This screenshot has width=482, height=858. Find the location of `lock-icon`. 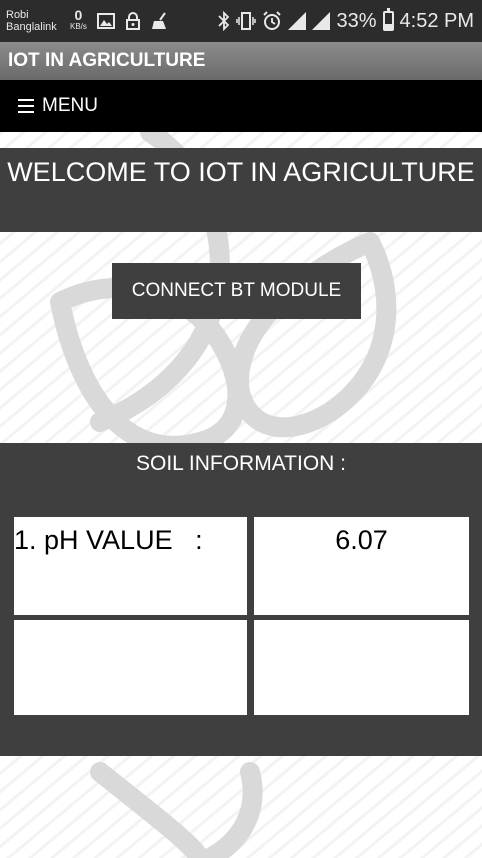

lock-icon is located at coordinates (132, 21).